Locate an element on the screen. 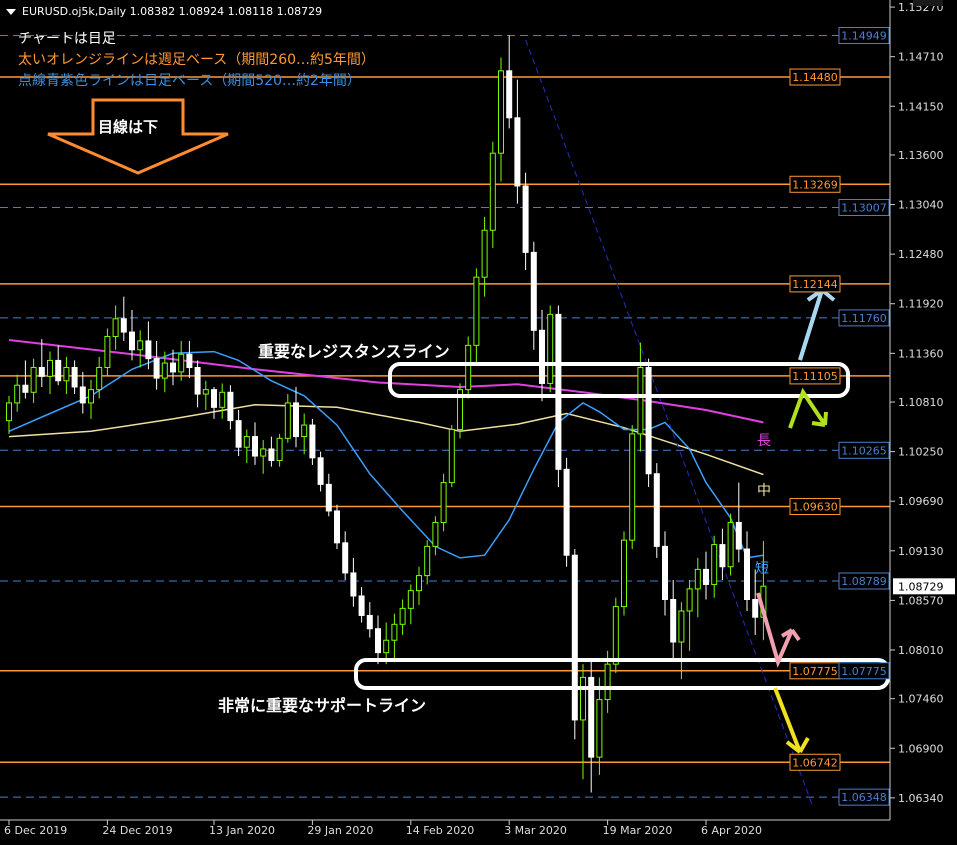  level-label-text: 1.11760 is located at coordinates (864, 318).